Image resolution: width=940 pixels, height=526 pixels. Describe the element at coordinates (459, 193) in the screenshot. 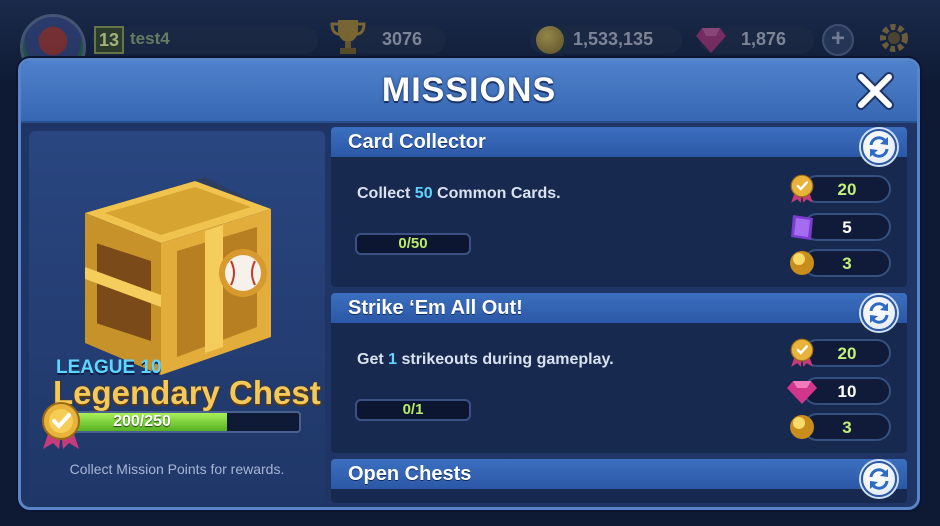

I see `mission-description: Collect 50 Common Cards.` at that location.